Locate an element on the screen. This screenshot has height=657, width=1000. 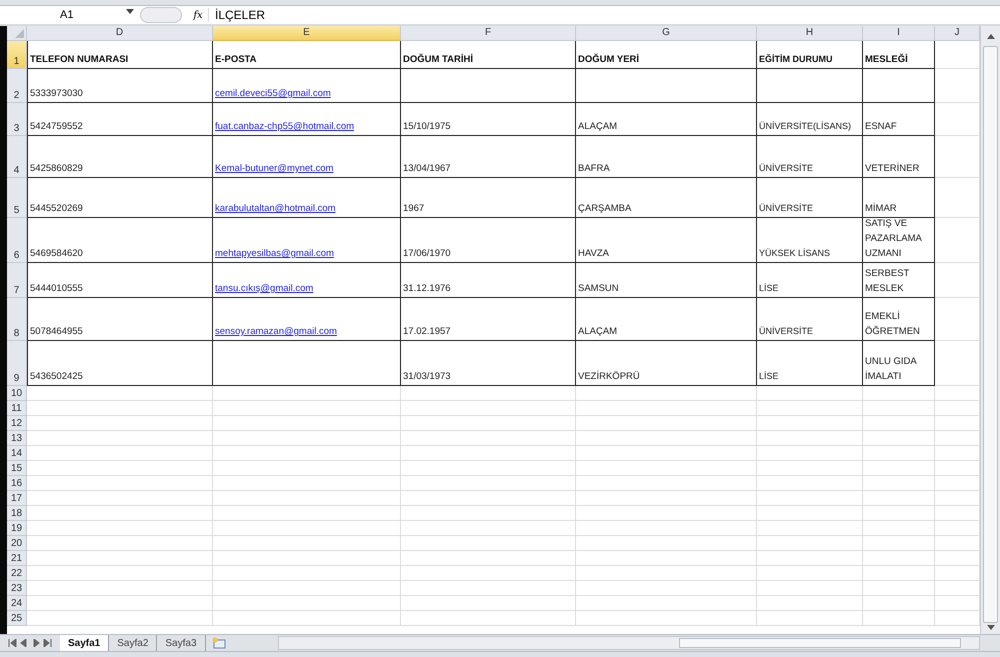
row-header: 19 is located at coordinates (17, 528).